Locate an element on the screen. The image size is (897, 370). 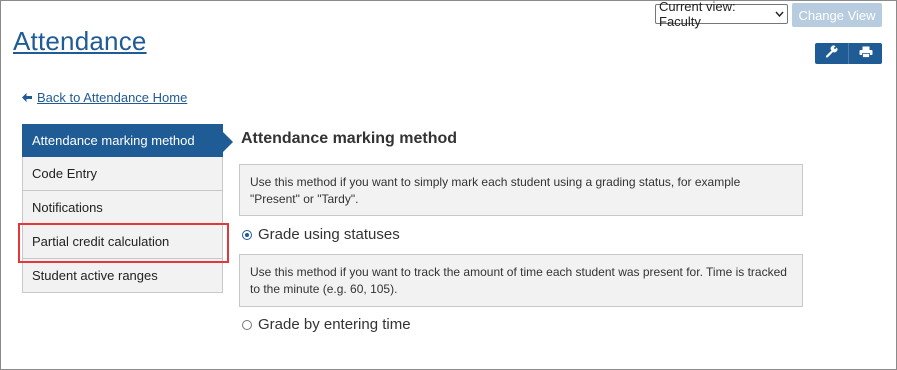
current-view-select: Current view: Faculty is located at coordinates (721, 14).